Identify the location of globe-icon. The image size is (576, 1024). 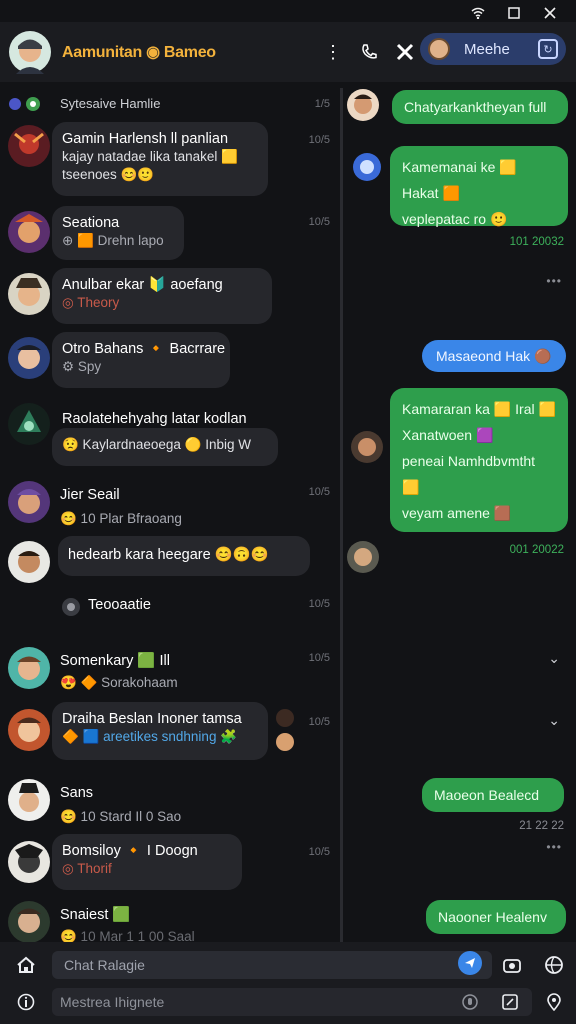
(554, 965).